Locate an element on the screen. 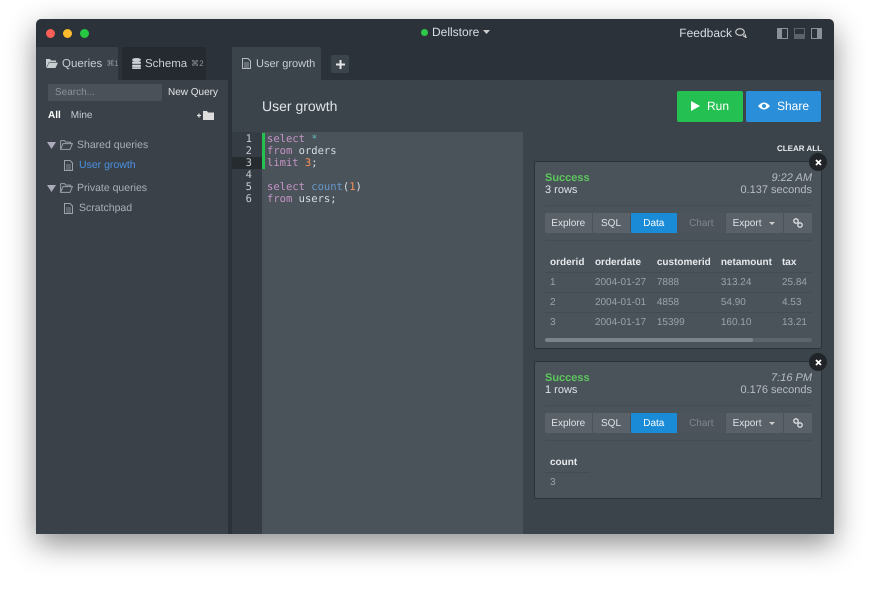  sidebar-tab: Schema ⌘2 is located at coordinates (164, 63).